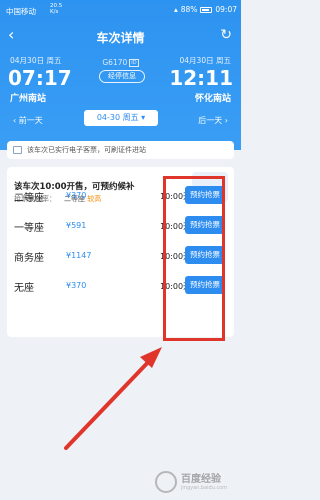 The image size is (320, 500). Describe the element at coordinates (198, 482) in the screenshot. I see `watermark: 百度经验 jingyan.baidu.com` at that location.